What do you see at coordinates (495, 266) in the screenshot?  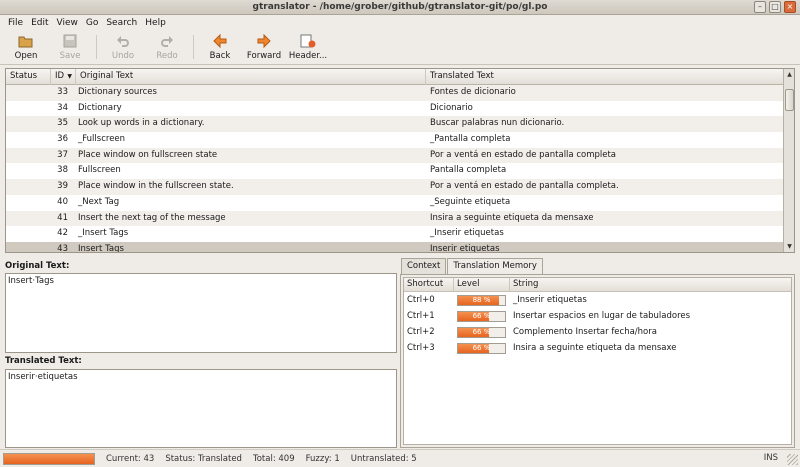 I see `tab-translation-memory: Translation Memory` at bounding box center [495, 266].